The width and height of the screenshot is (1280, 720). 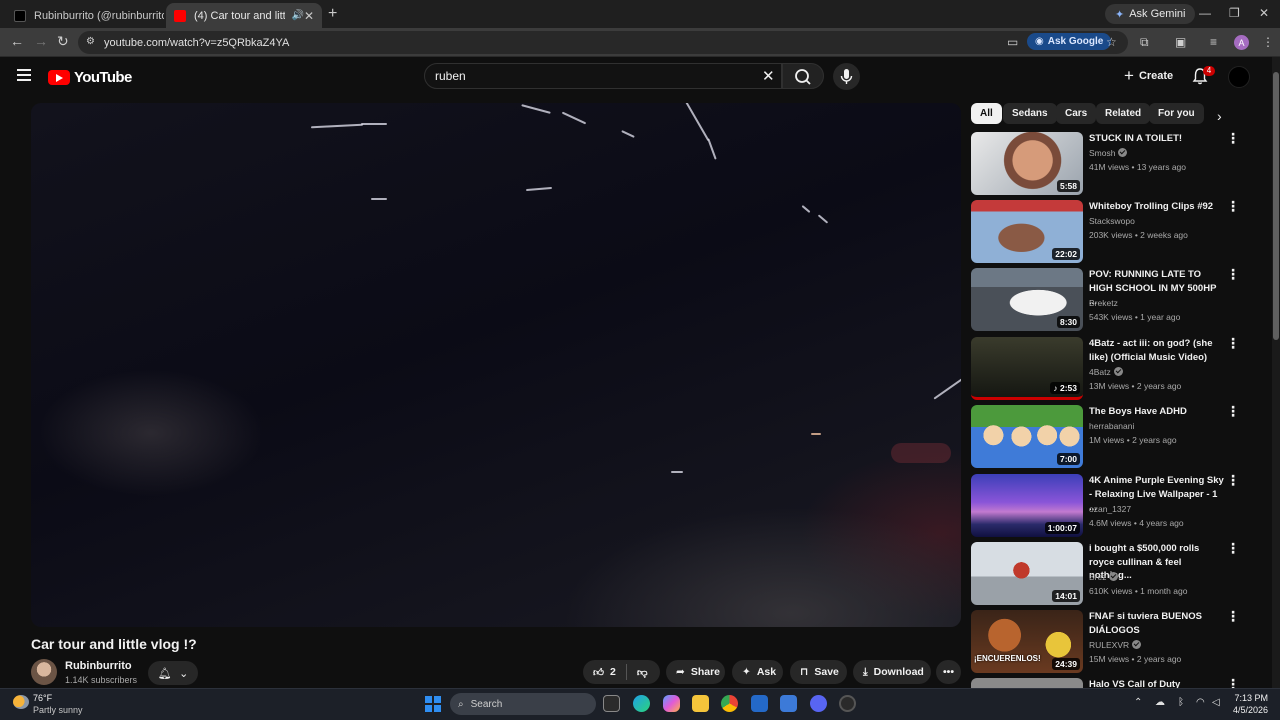 What do you see at coordinates (603, 76) in the screenshot?
I see `search-input: ruben` at bounding box center [603, 76].